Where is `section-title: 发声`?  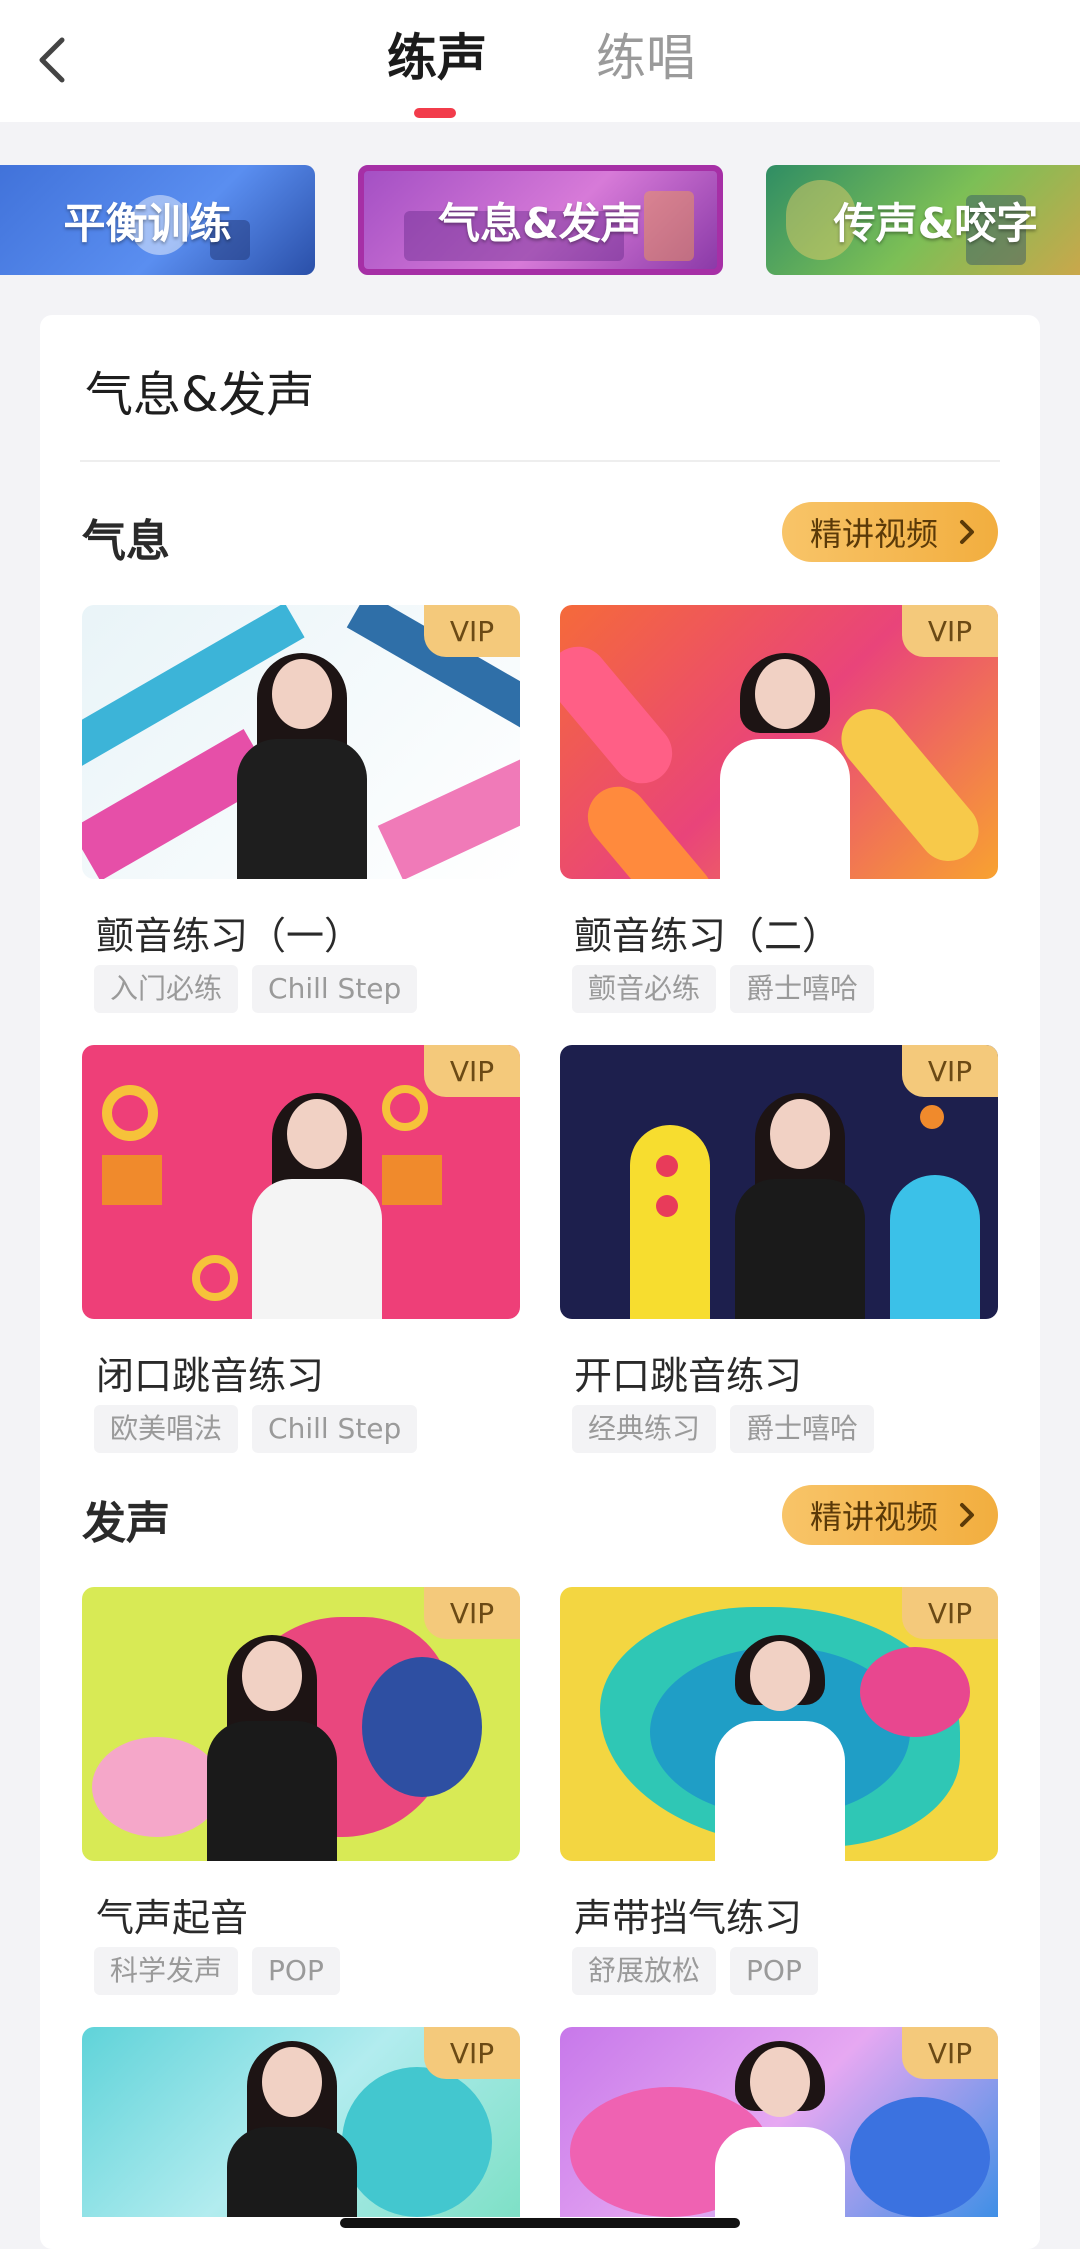
section-title: 发声 is located at coordinates (126, 1523).